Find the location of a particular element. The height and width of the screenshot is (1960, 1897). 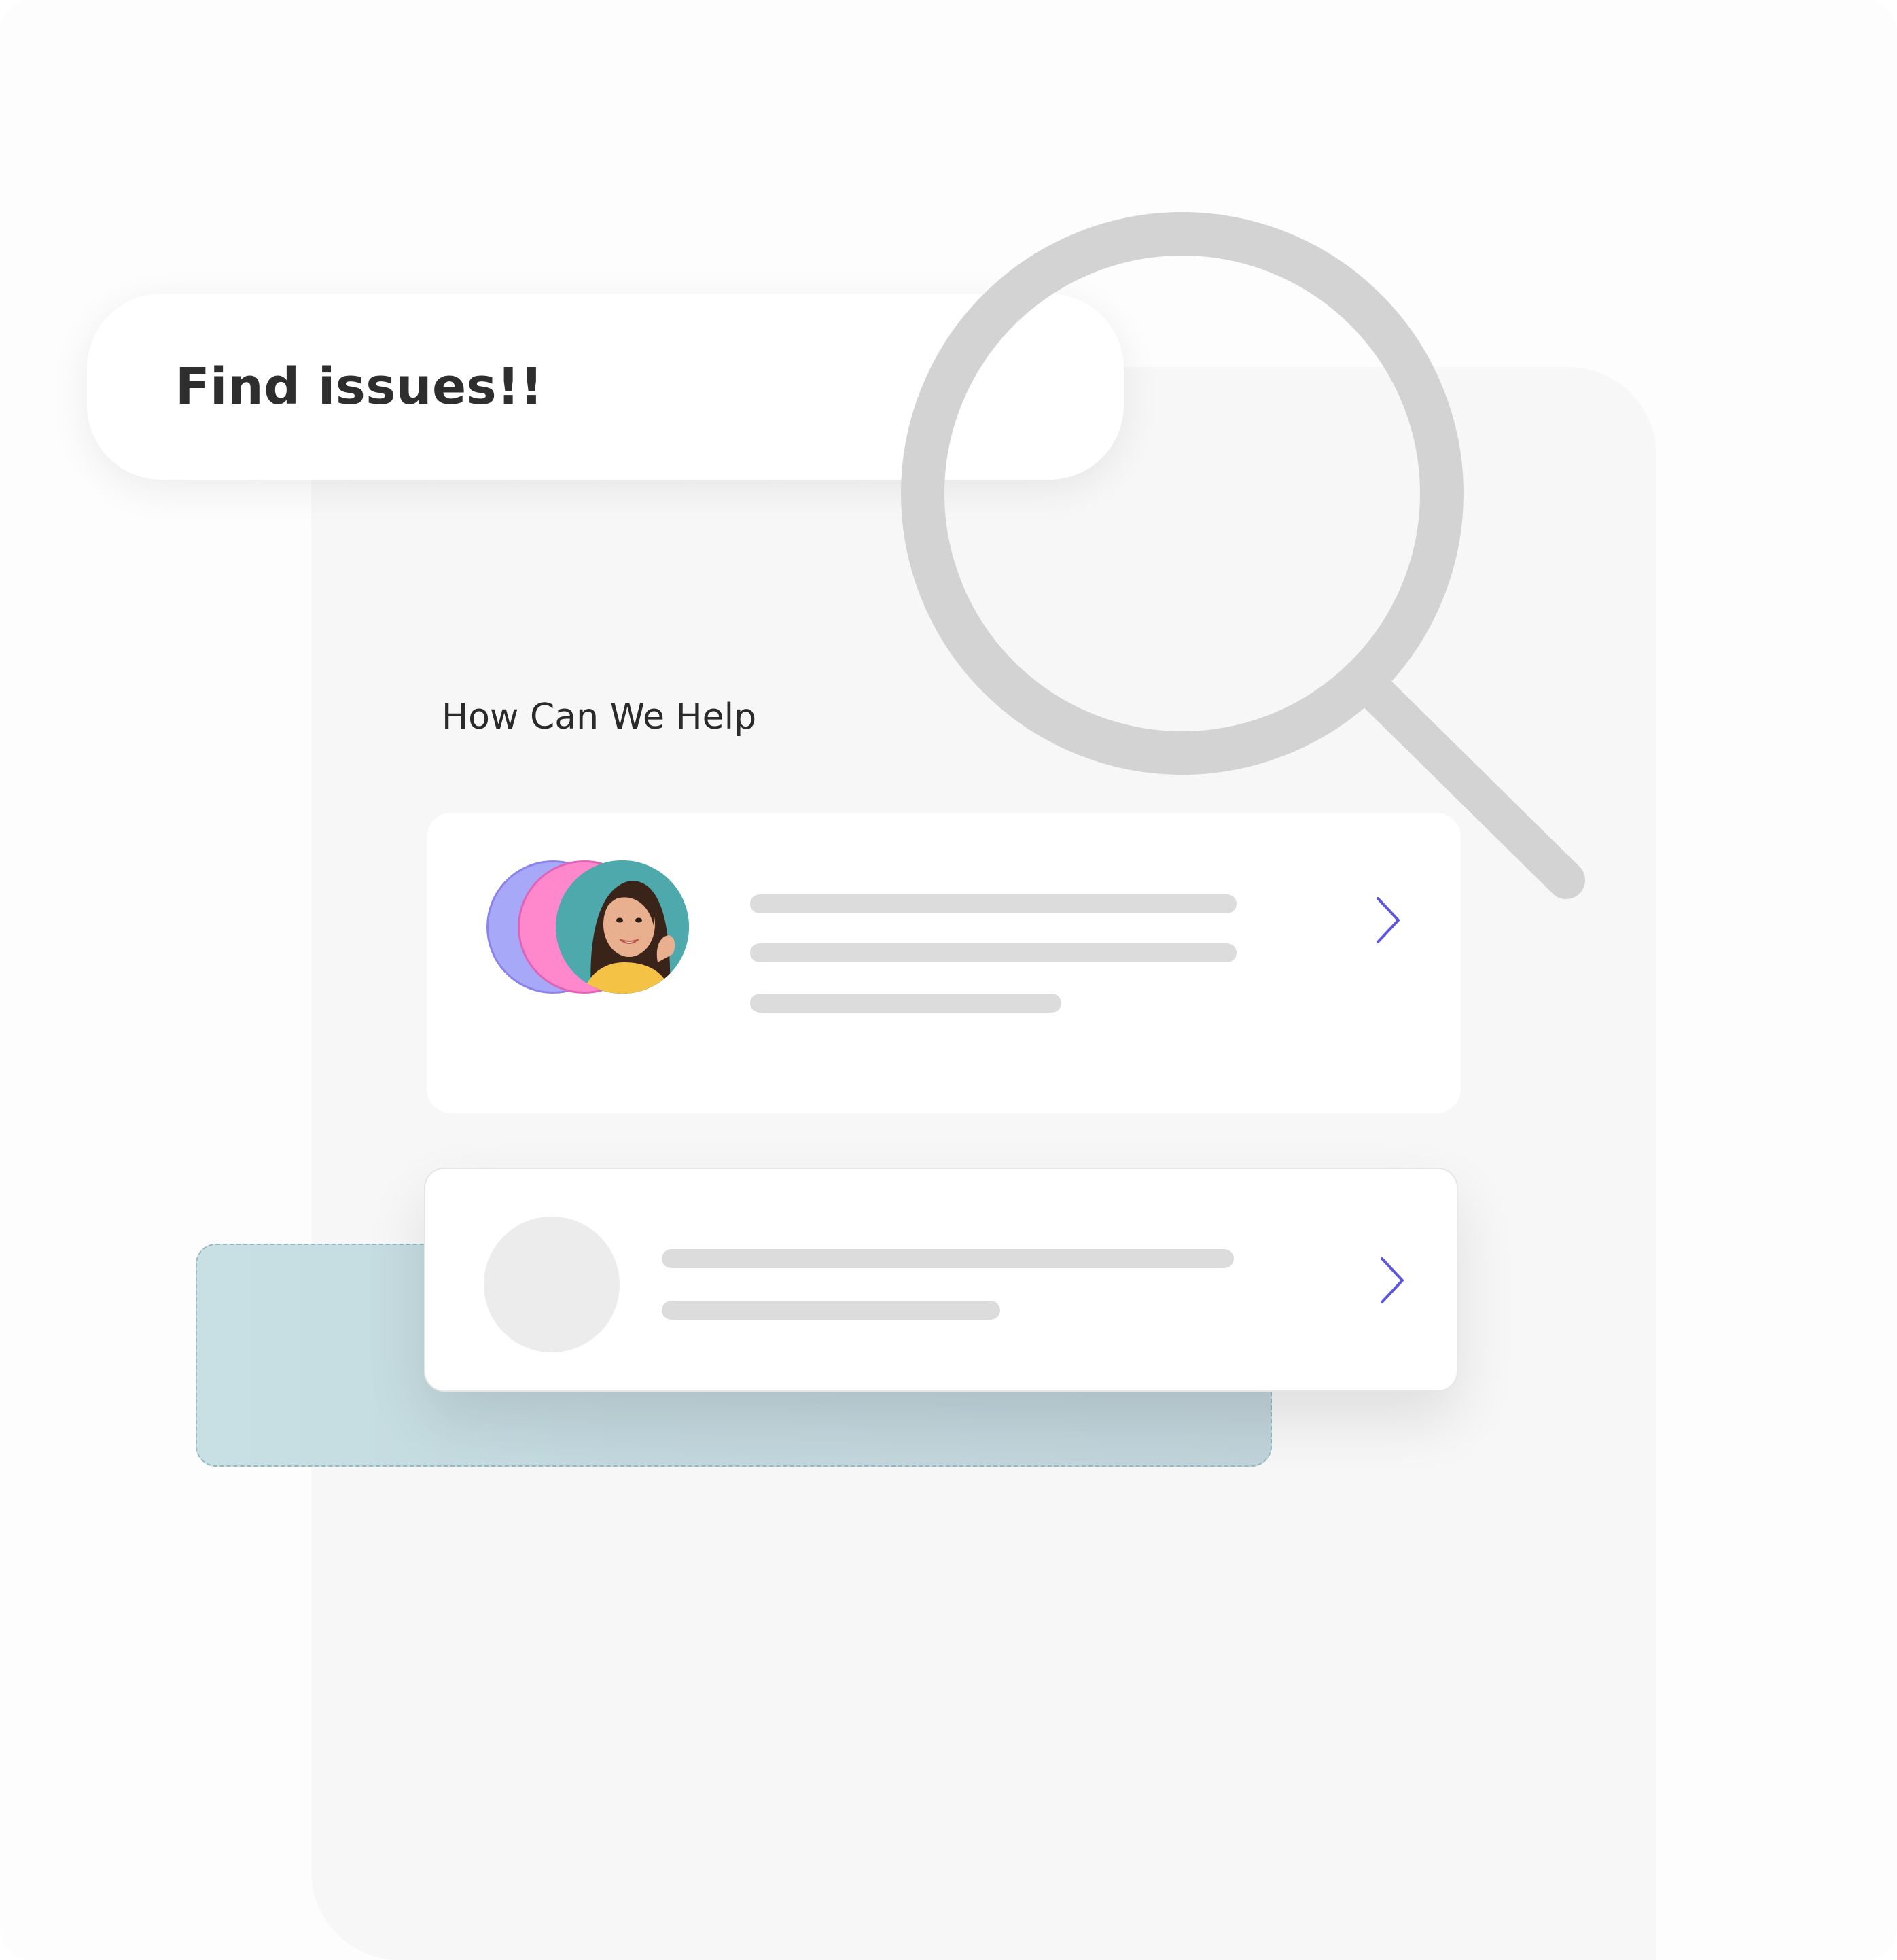

help-card-secondary is located at coordinates (941, 1280).